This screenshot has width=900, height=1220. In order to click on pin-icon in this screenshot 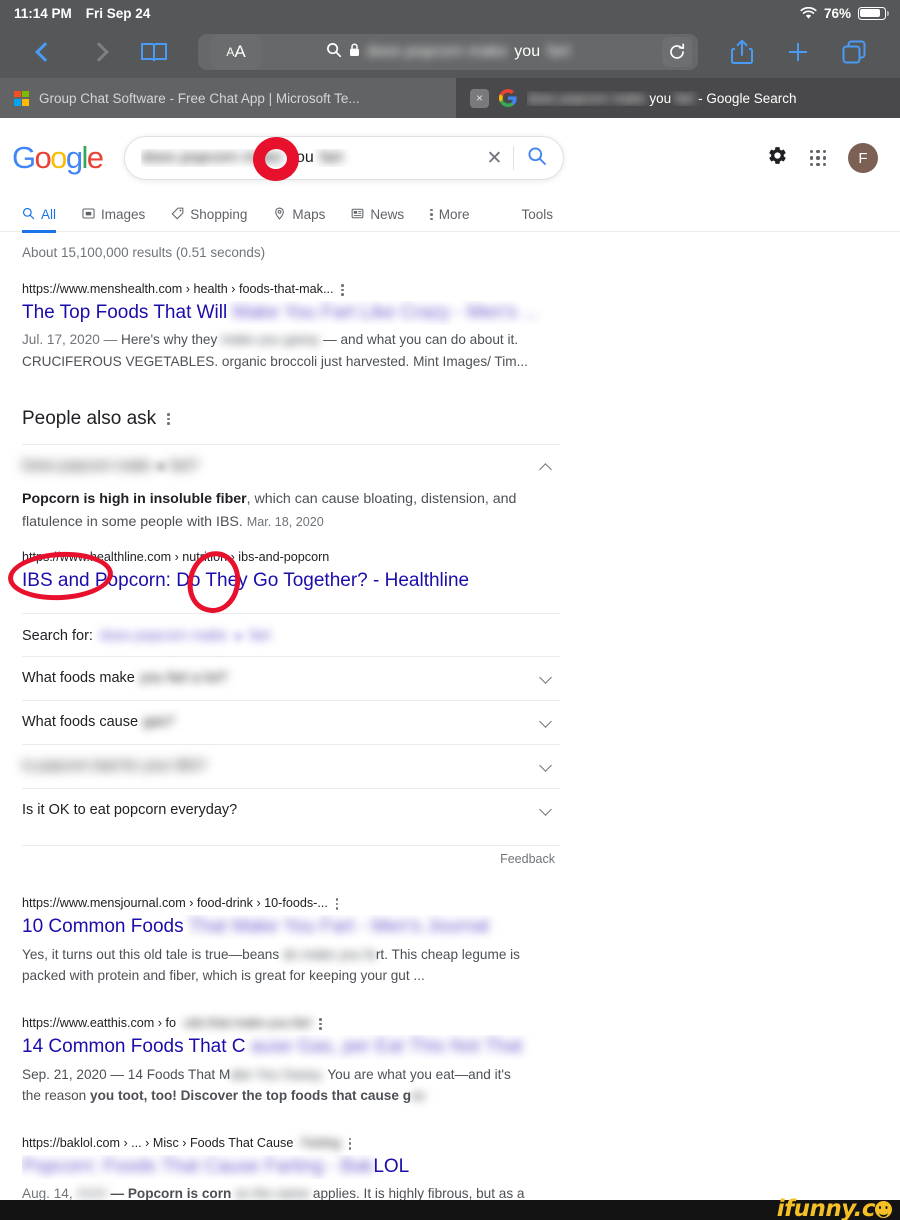, I will do `click(279, 215)`.